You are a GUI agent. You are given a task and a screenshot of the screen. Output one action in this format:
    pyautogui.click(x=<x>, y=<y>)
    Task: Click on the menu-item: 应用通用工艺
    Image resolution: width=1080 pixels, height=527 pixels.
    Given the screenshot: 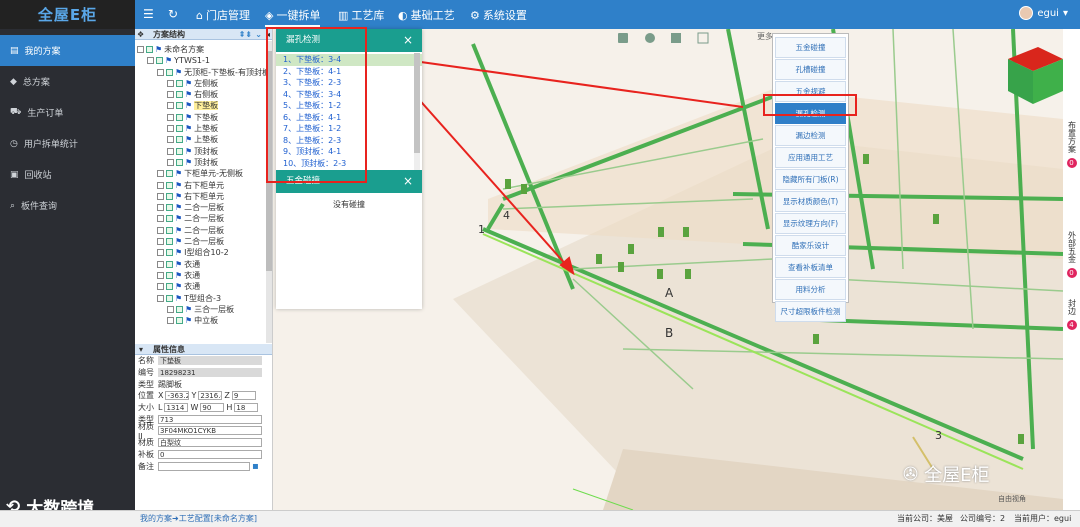 What is the action you would take?
    pyautogui.click(x=810, y=157)
    